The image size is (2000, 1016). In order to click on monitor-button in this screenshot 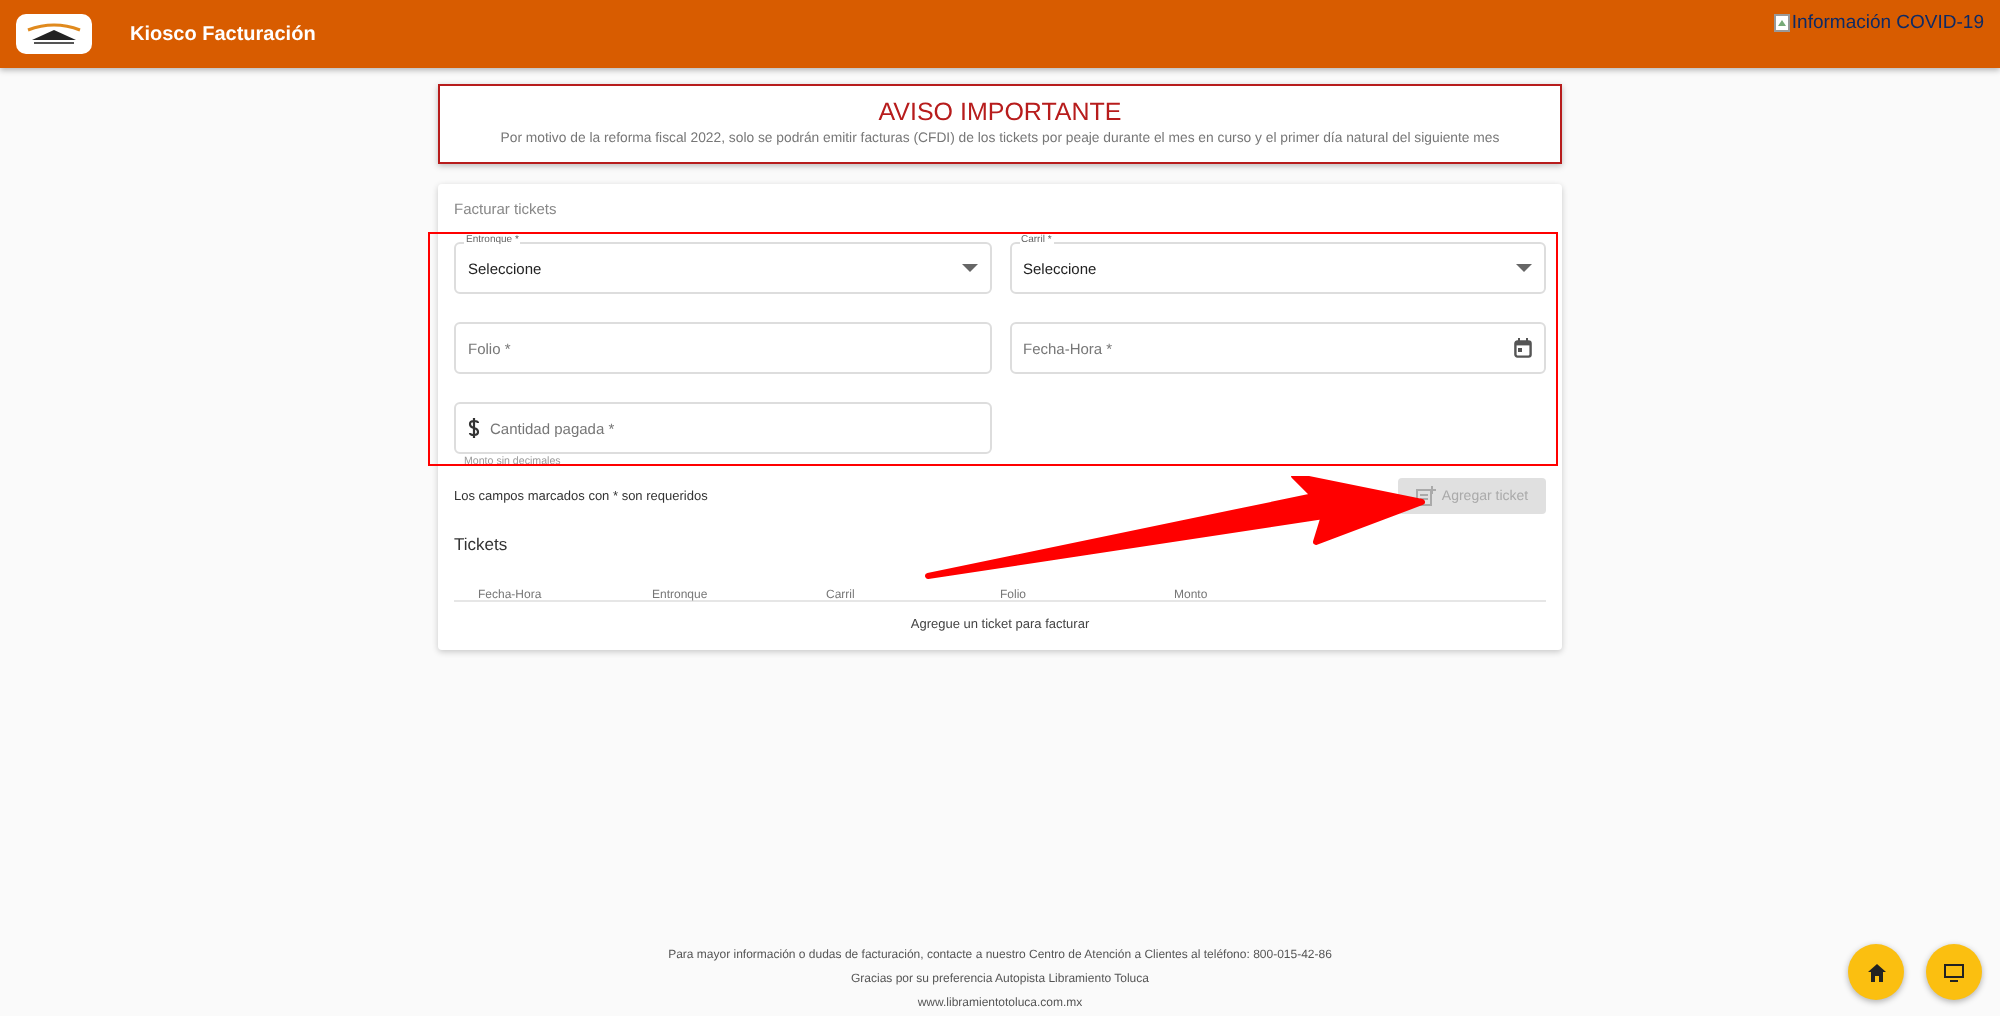, I will do `click(1954, 972)`.